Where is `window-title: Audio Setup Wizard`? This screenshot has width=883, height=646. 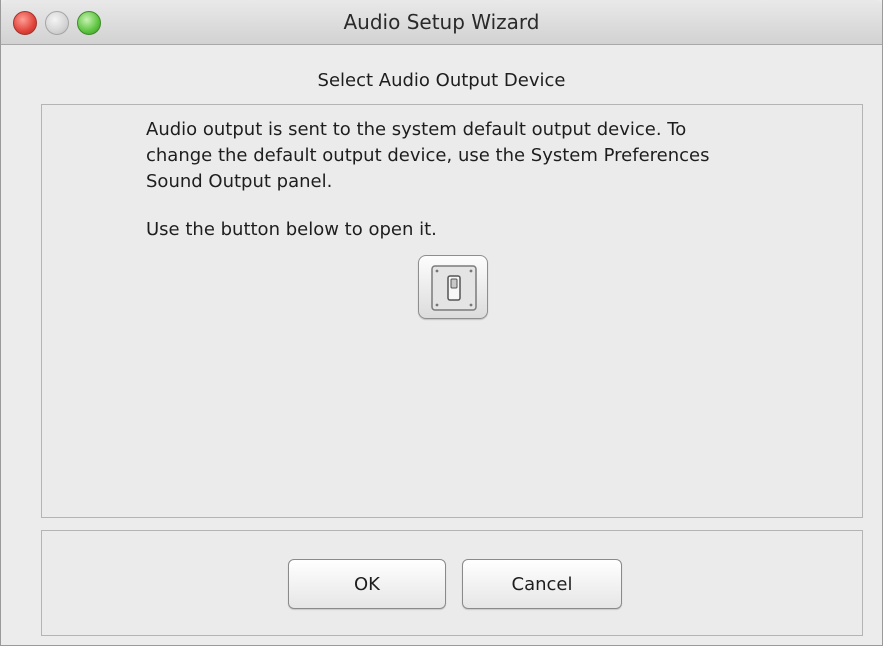
window-title: Audio Setup Wizard is located at coordinates (441, 22).